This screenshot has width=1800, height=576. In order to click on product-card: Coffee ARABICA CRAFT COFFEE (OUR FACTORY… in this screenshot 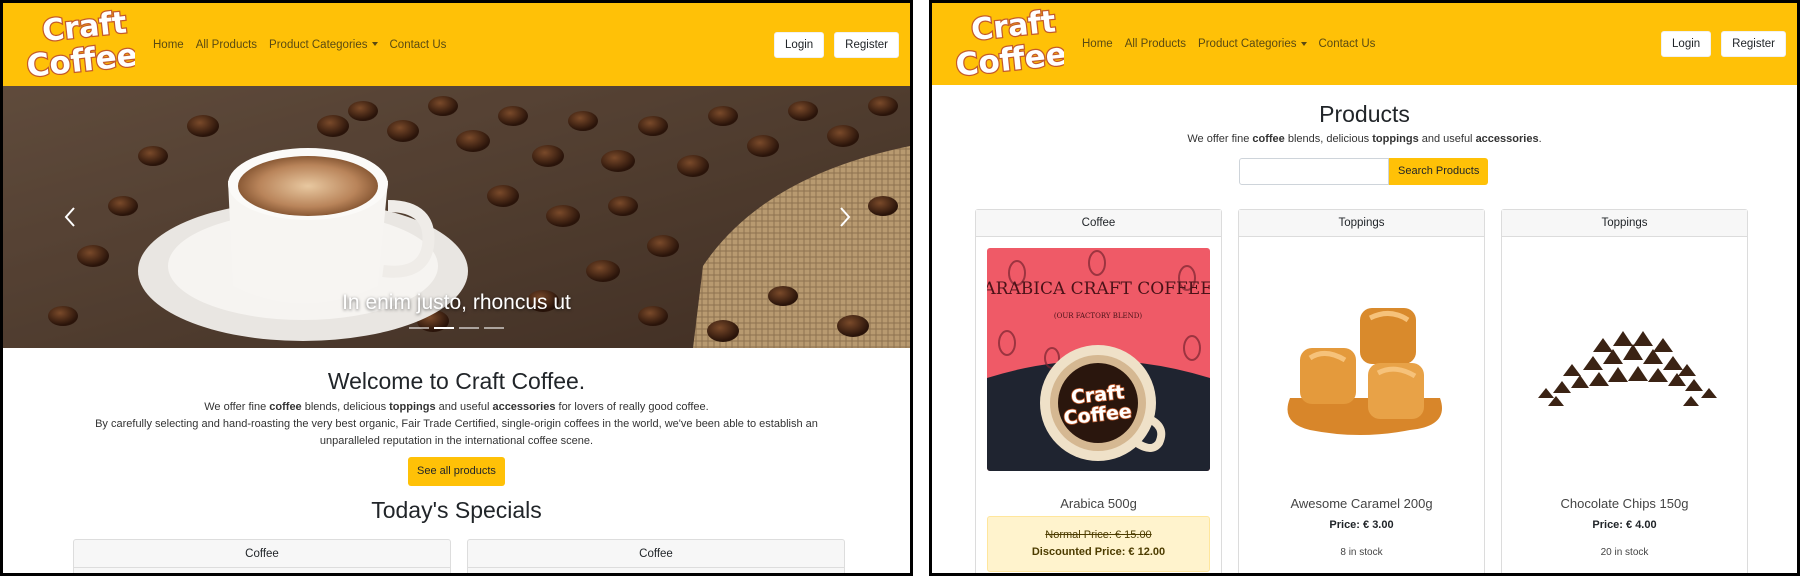, I will do `click(1098, 391)`.